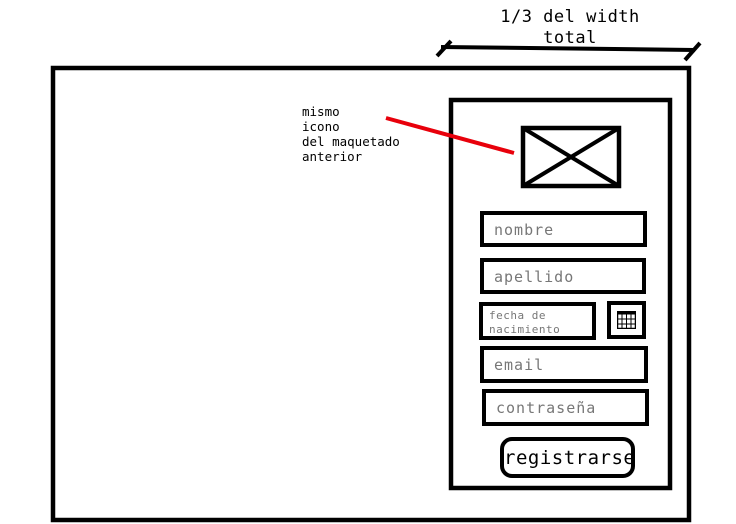 The width and height of the screenshot is (736, 524). I want to click on nombre-placeholder: nombre, so click(524, 230).